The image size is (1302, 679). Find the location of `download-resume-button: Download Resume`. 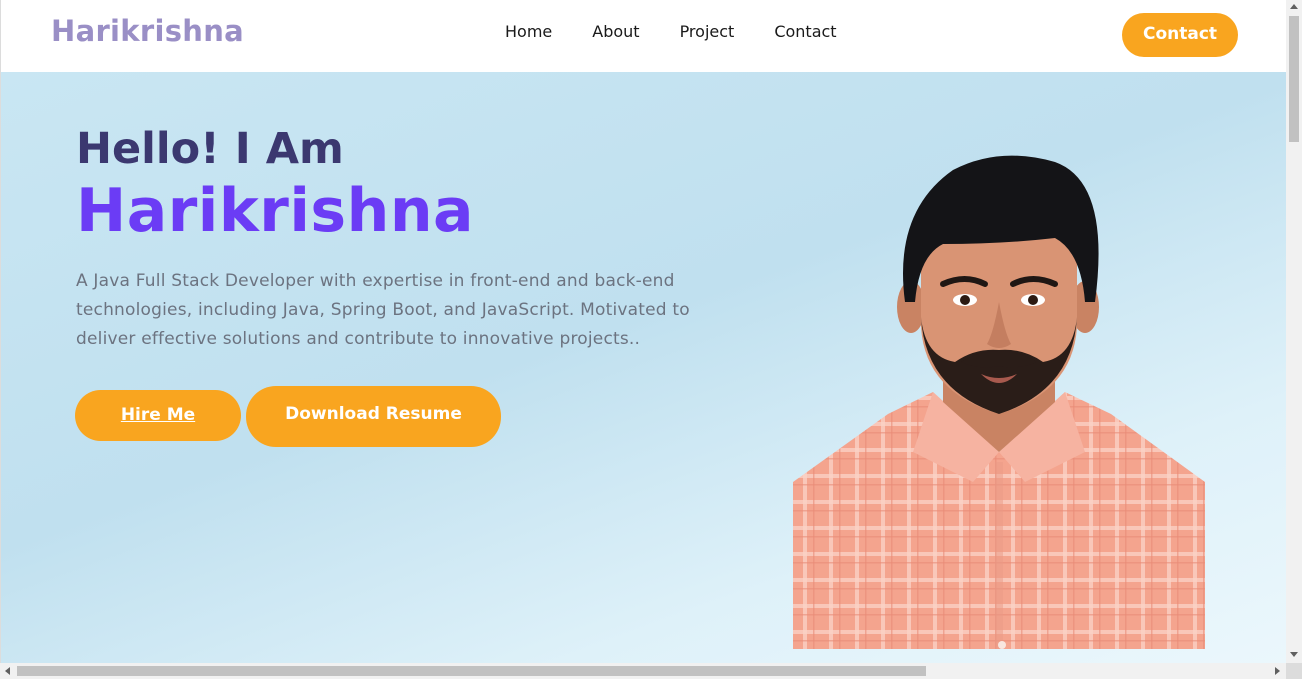

download-resume-button: Download Resume is located at coordinates (373, 416).